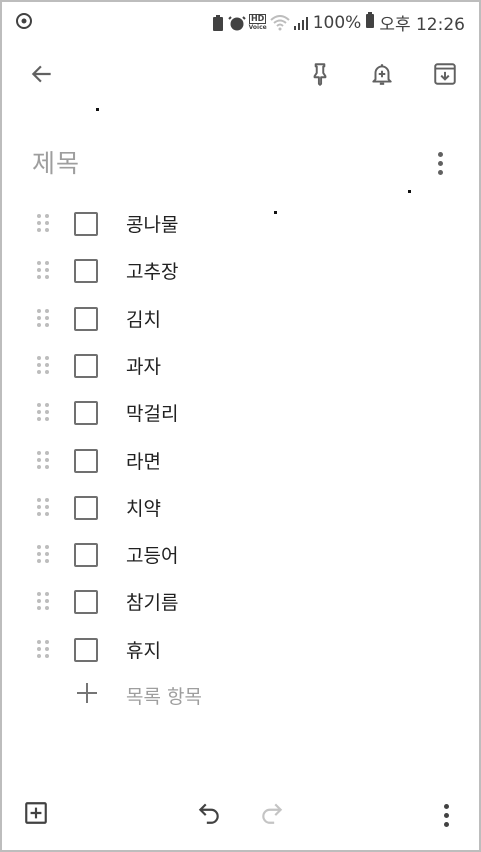 Image resolution: width=481 pixels, height=852 pixels. I want to click on list-item: 참기름, so click(240, 601).